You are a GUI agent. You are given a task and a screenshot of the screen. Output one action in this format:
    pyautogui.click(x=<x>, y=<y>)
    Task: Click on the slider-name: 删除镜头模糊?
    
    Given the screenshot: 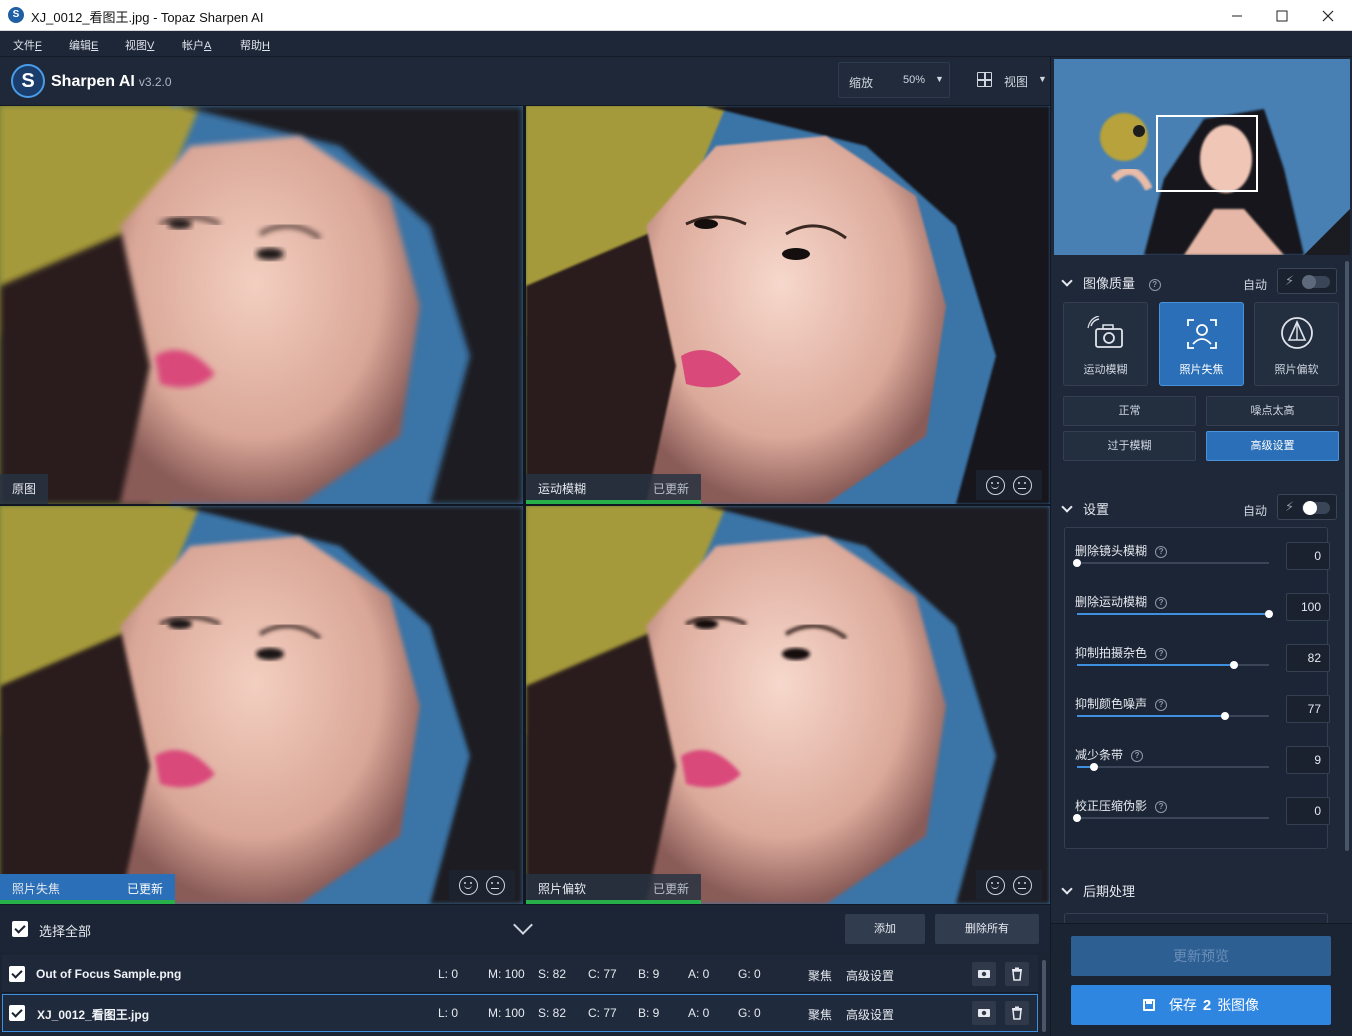 What is the action you would take?
    pyautogui.click(x=1121, y=550)
    